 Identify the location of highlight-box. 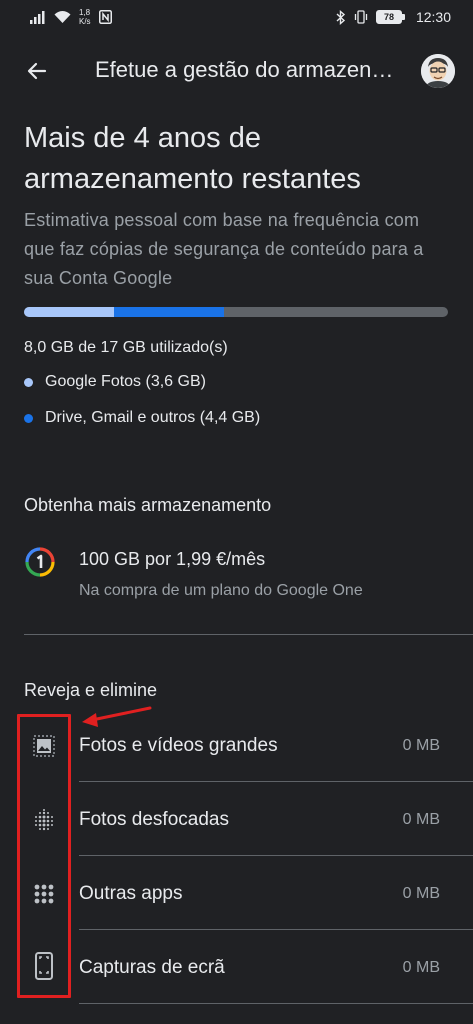
(44, 856).